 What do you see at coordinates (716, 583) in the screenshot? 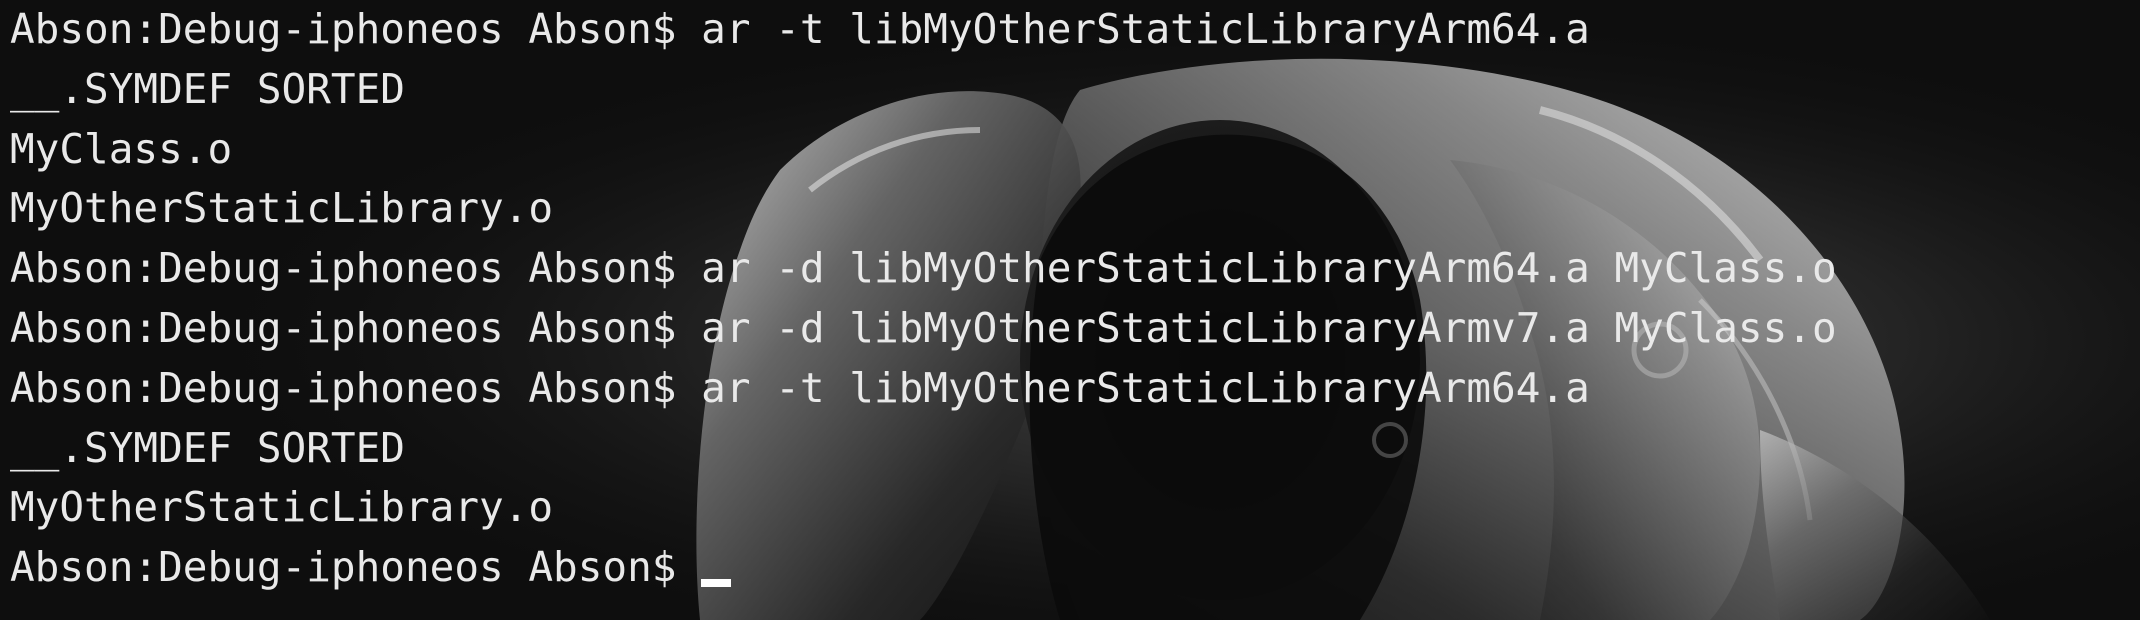
I see `text-cursor` at bounding box center [716, 583].